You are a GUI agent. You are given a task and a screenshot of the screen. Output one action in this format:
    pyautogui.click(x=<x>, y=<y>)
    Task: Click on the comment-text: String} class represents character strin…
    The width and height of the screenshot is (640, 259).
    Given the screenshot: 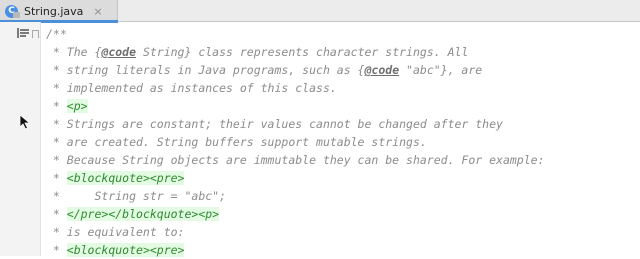 What is the action you would take?
    pyautogui.click(x=302, y=52)
    